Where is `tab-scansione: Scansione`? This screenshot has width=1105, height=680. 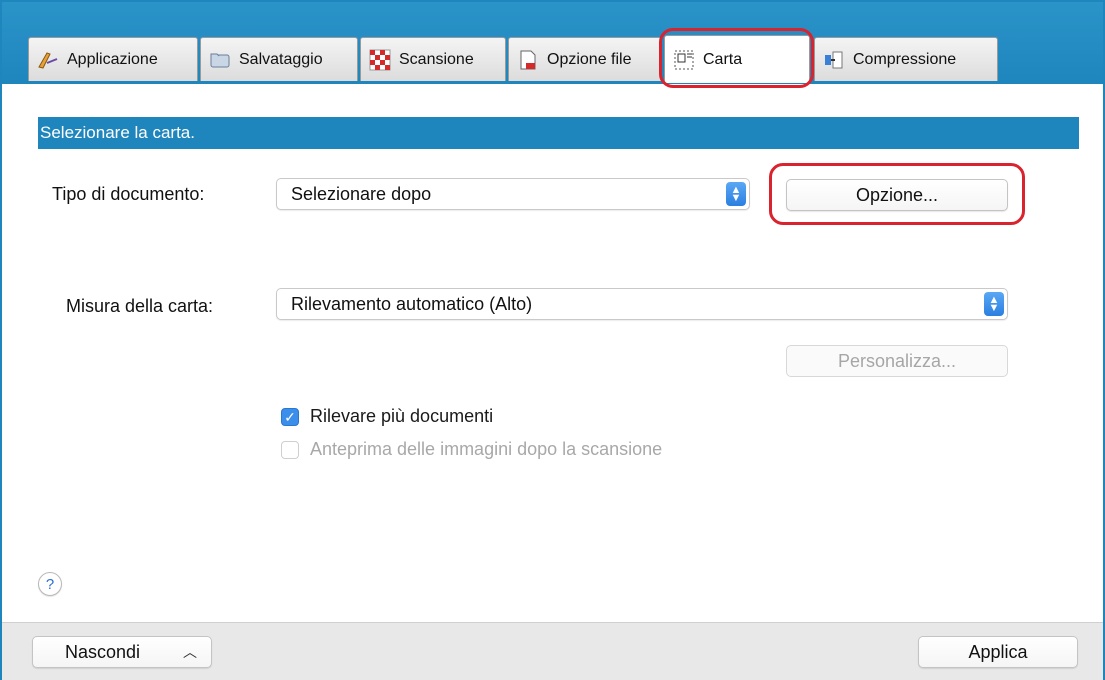
tab-scansione: Scansione is located at coordinates (433, 59).